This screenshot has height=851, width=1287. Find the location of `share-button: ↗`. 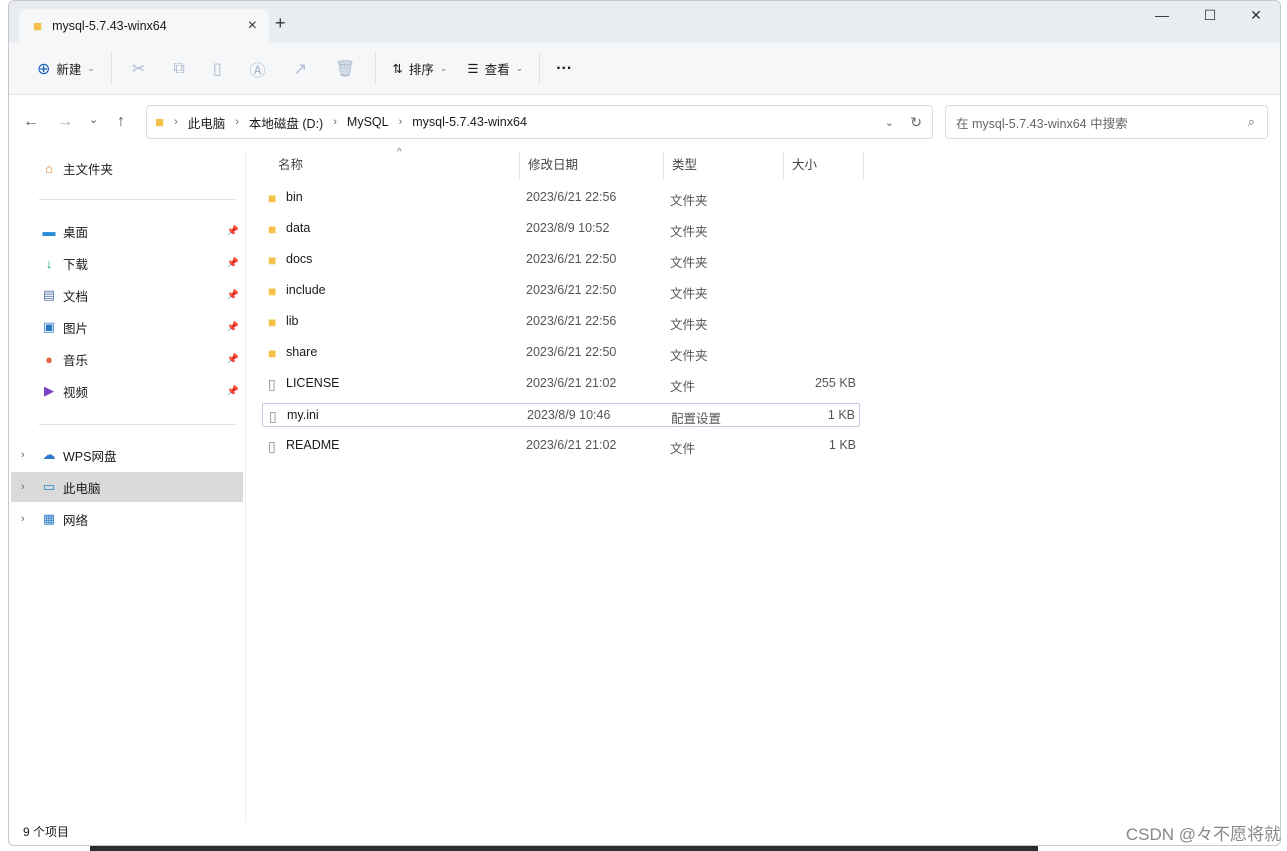

share-button: ↗ is located at coordinates (300, 69).